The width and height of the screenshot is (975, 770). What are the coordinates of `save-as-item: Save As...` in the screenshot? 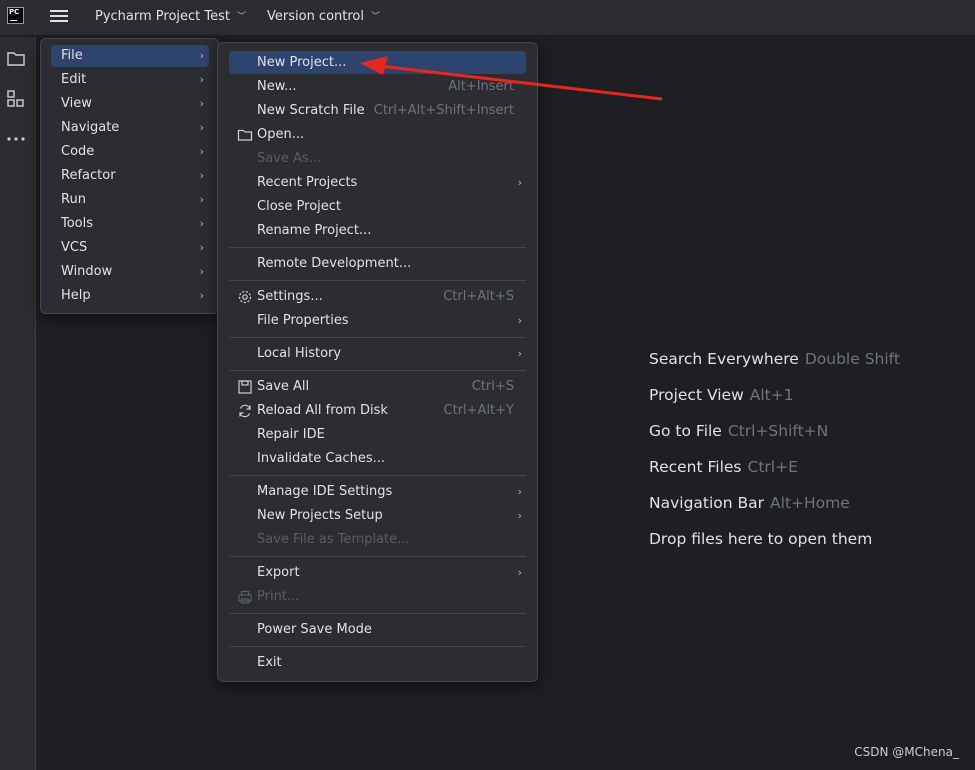 It's located at (377, 158).